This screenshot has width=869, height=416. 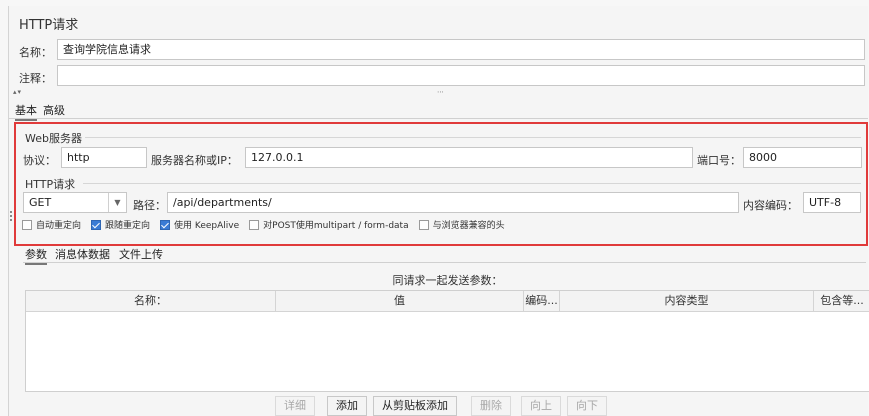 I want to click on option-label: 跟随重定向, so click(x=128, y=226).